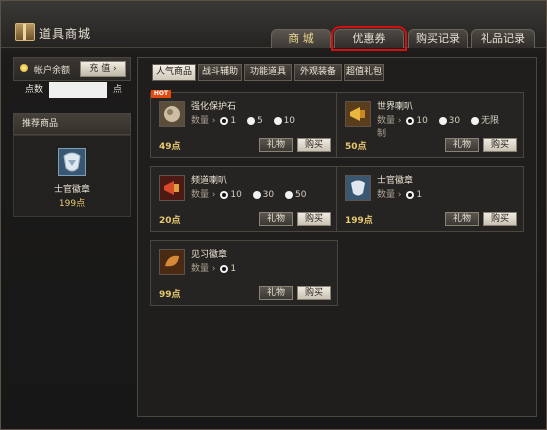  I want to click on quantity-option: 5, so click(259, 121).